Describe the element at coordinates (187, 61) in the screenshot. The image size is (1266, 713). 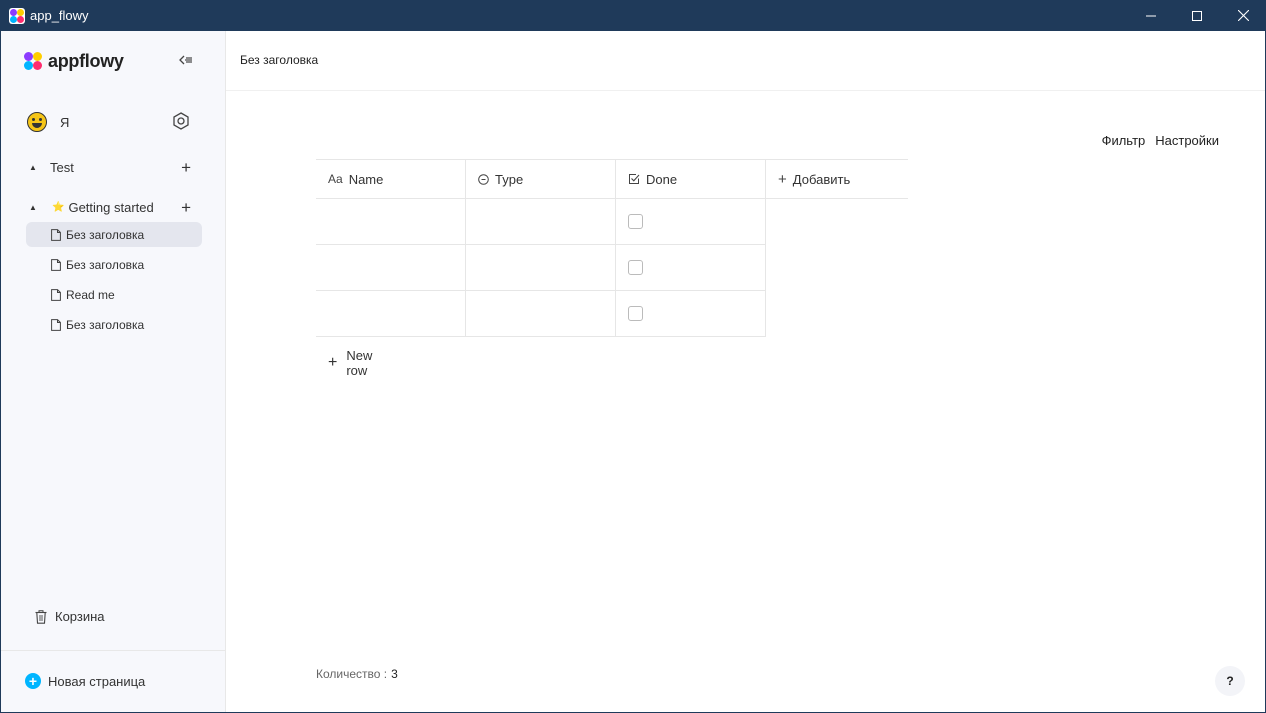
I see `collapse-sidebar-icon` at that location.